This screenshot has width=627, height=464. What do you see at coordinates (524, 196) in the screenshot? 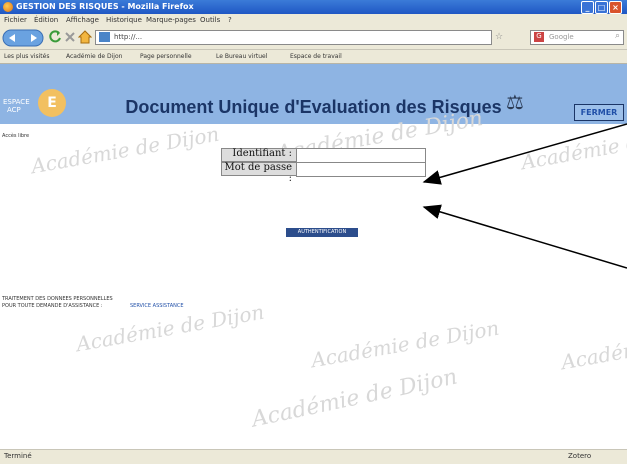
I see `annotation-arrows` at bounding box center [524, 196].